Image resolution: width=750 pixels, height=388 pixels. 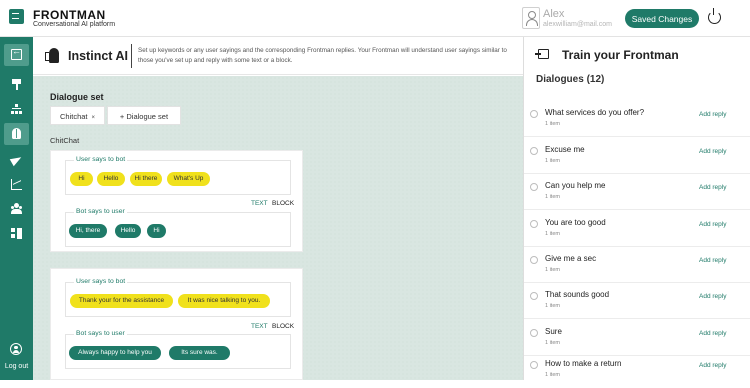 What do you see at coordinates (224, 301) in the screenshot?
I see `user-chip: It was nice talking to you.` at bounding box center [224, 301].